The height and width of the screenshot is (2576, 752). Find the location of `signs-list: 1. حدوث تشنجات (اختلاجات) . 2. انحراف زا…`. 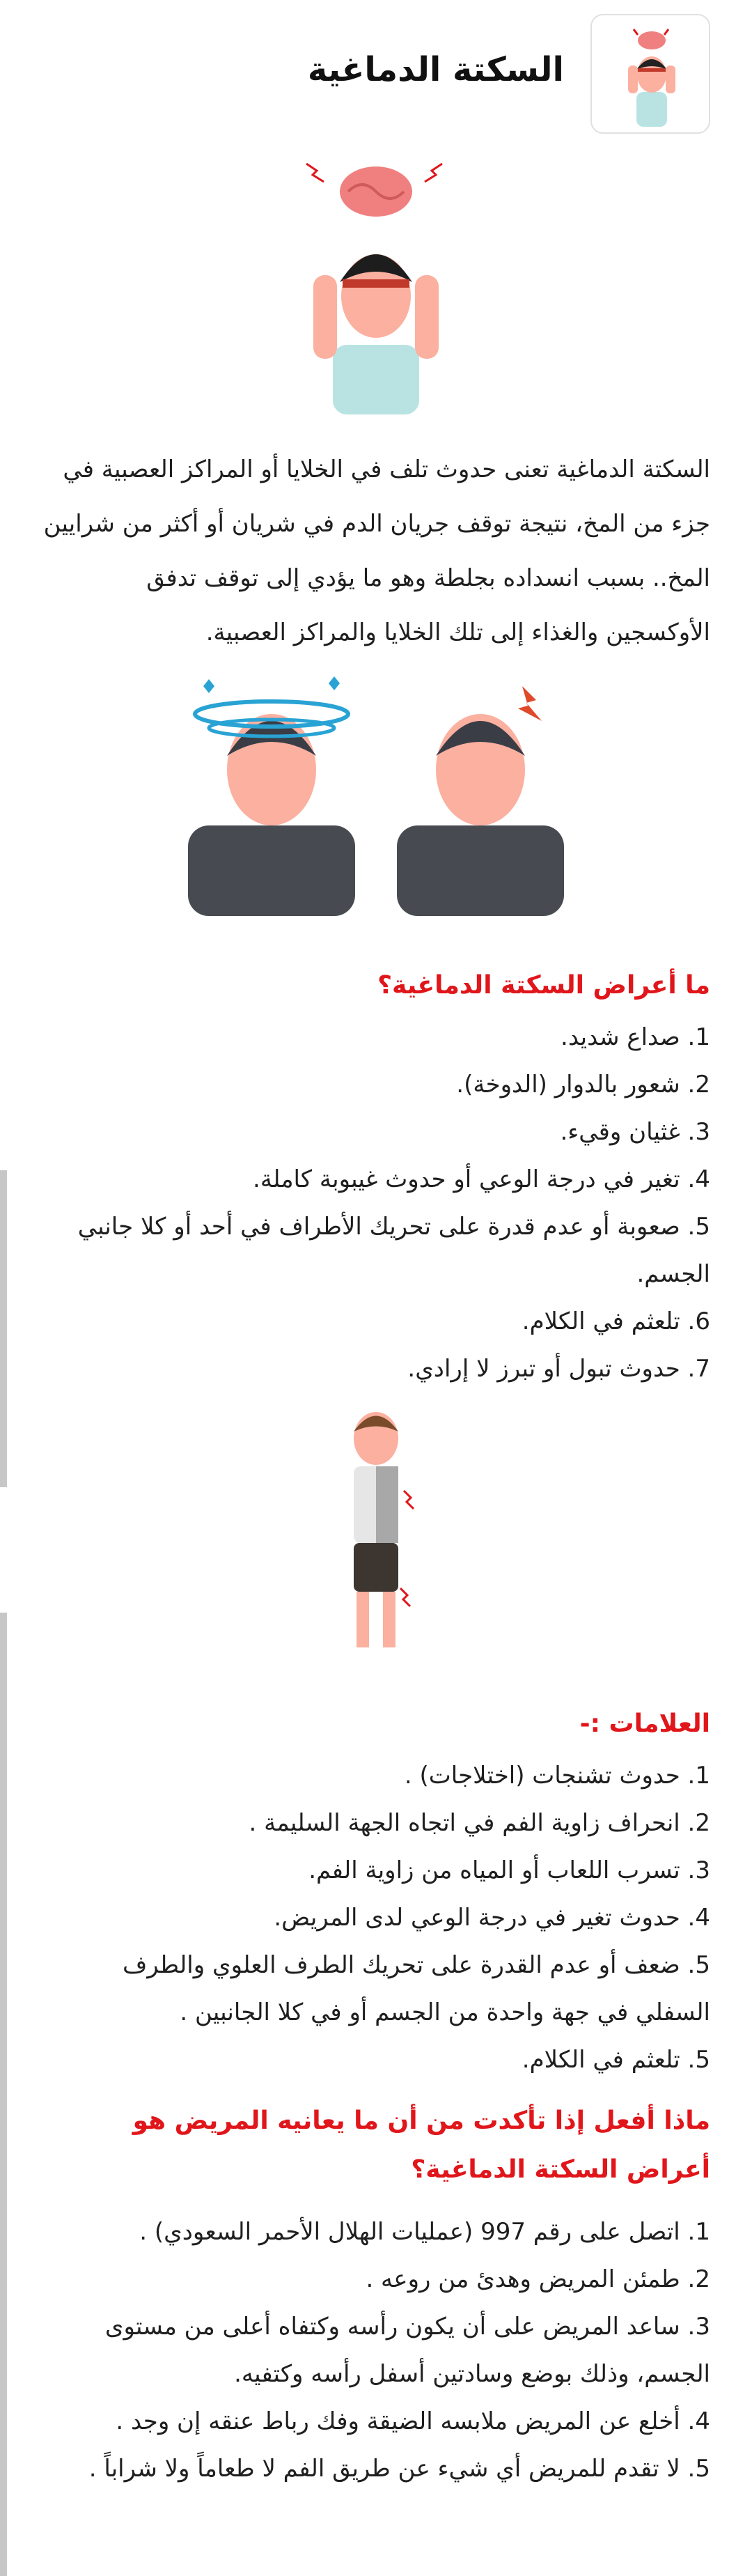

signs-list: 1. حدوث تشنجات (اختلاجات) . 2. انحراف زا… is located at coordinates (376, 1918).